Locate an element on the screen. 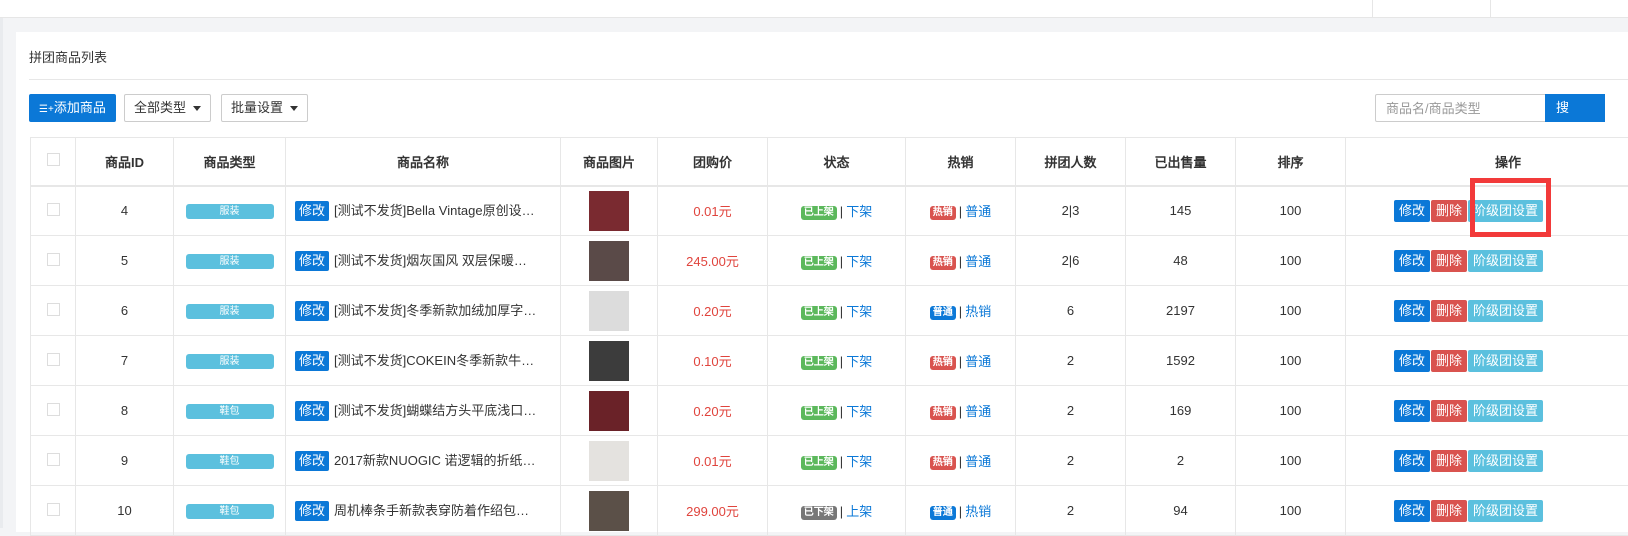 The image size is (1628, 536). caret-down-icon is located at coordinates (197, 108).